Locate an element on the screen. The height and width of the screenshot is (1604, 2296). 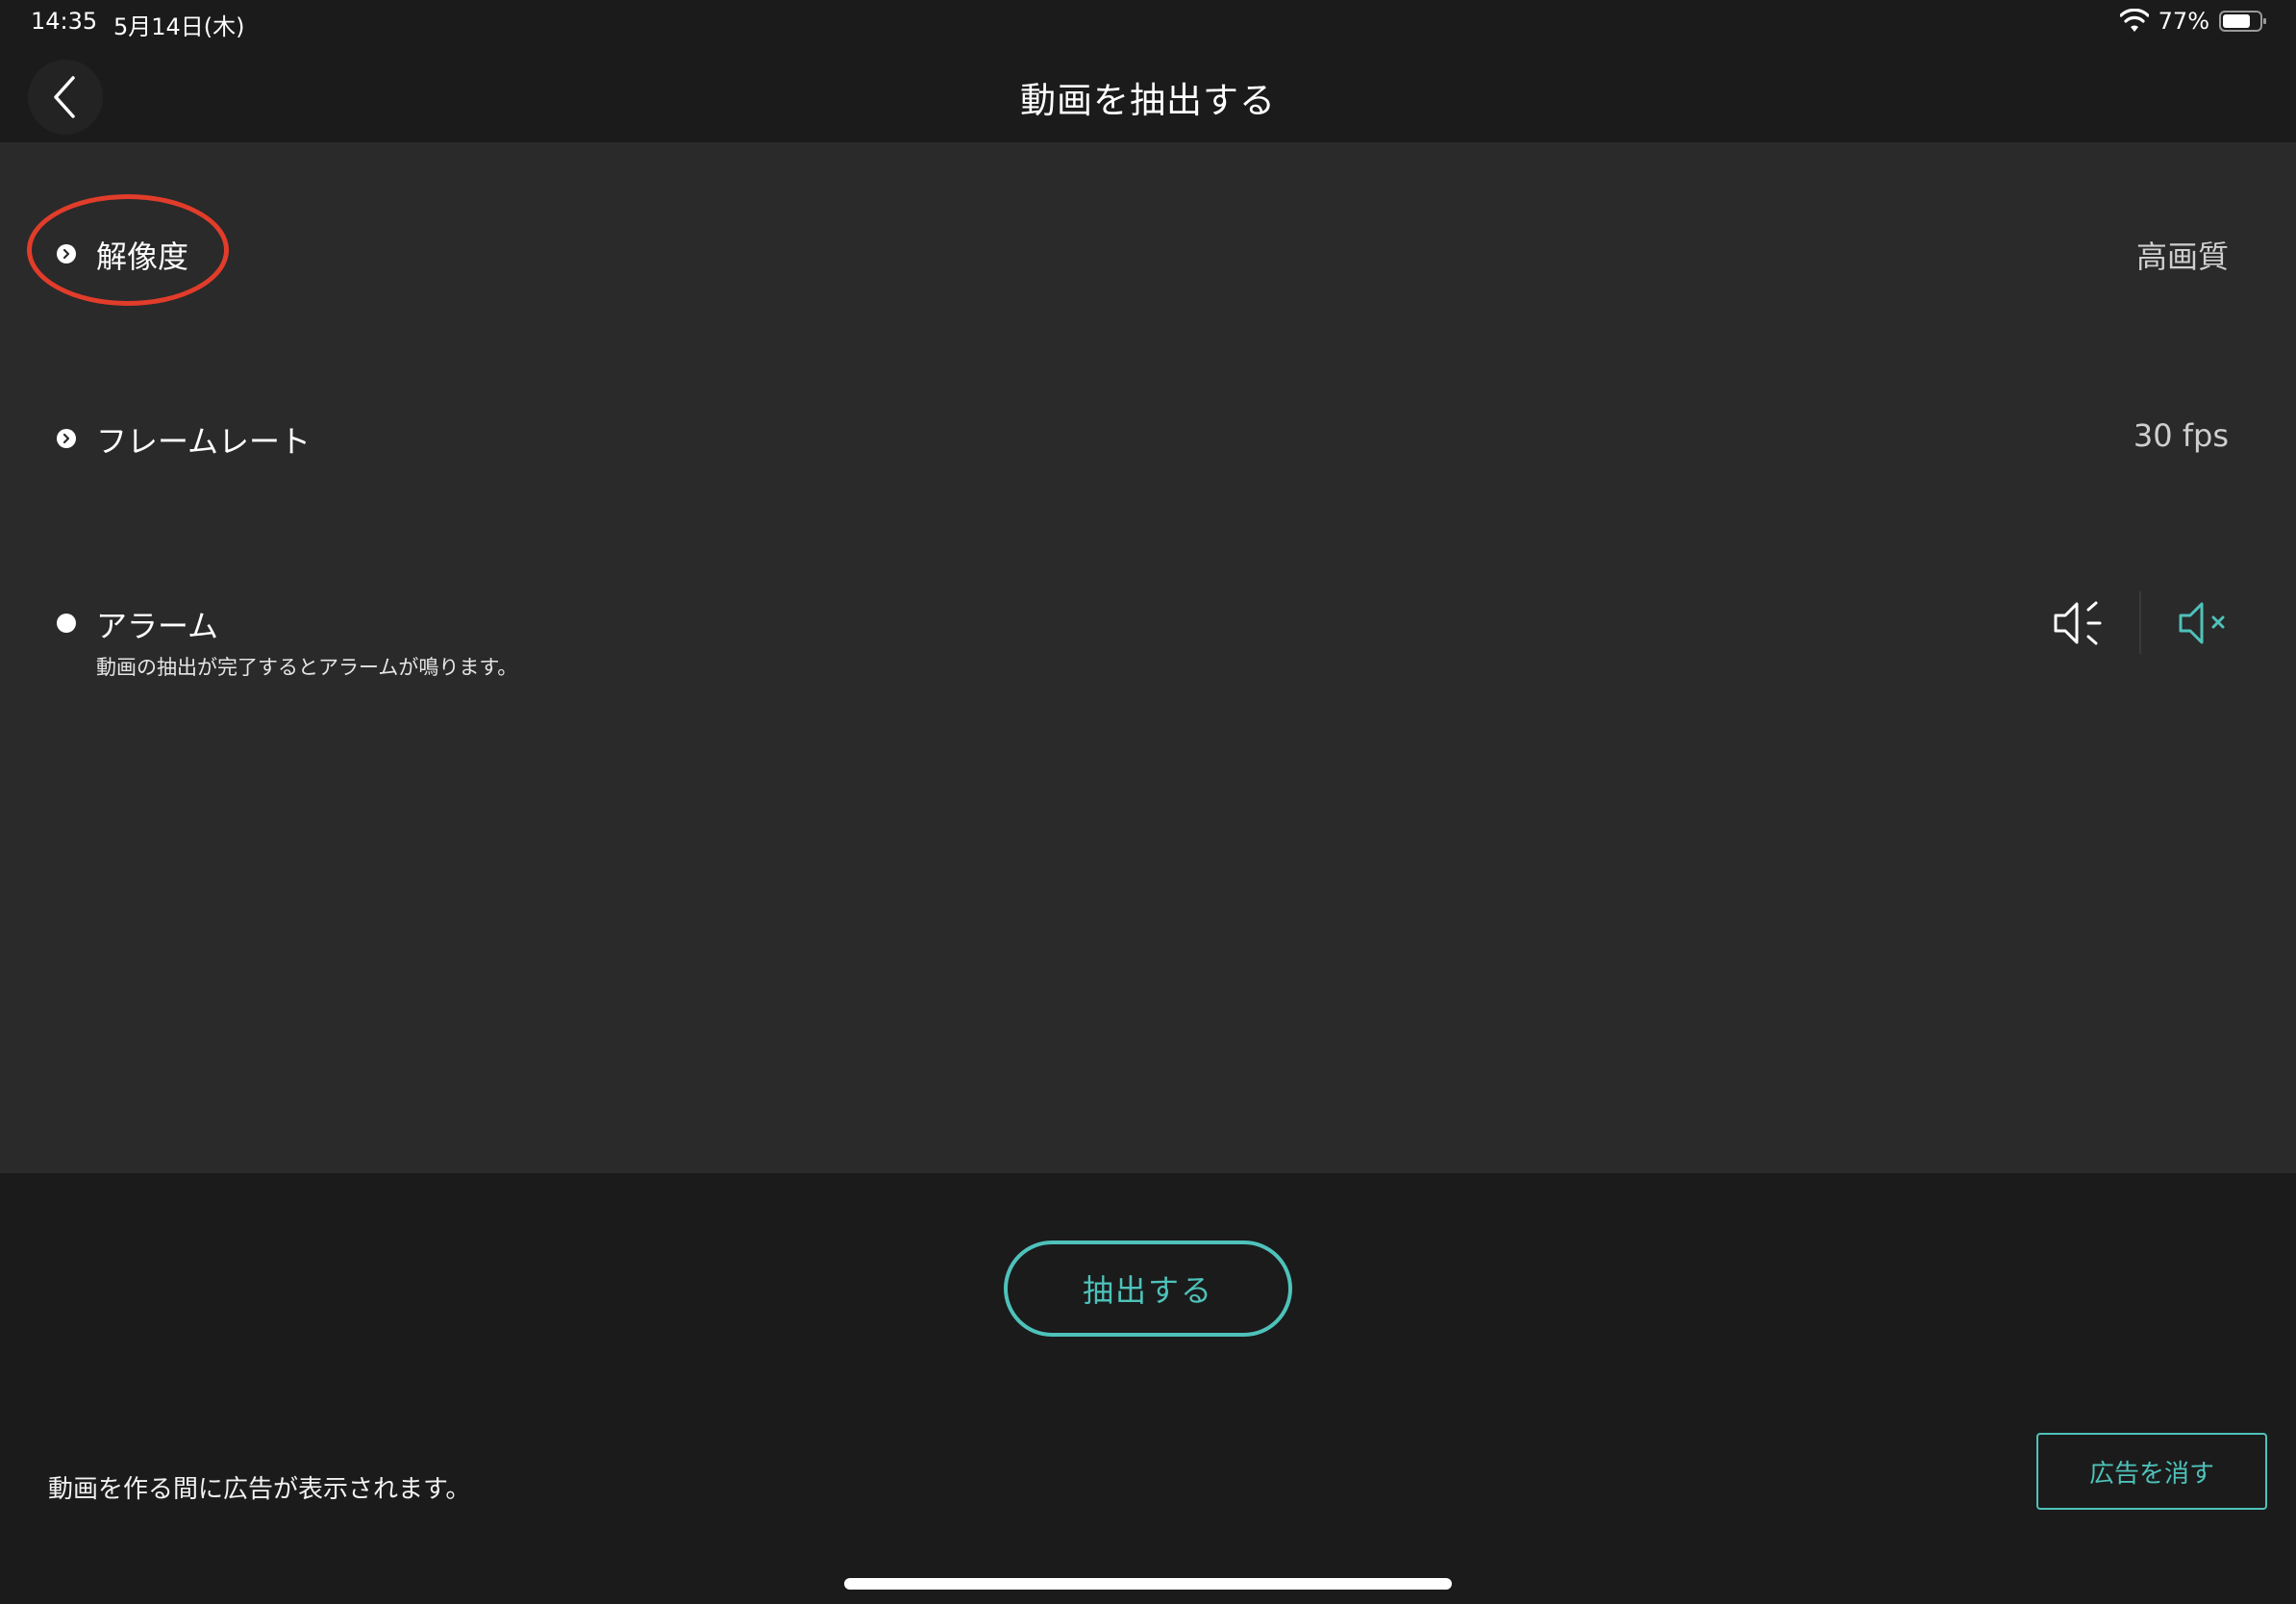
status-time: 14:35 is located at coordinates (64, 21).